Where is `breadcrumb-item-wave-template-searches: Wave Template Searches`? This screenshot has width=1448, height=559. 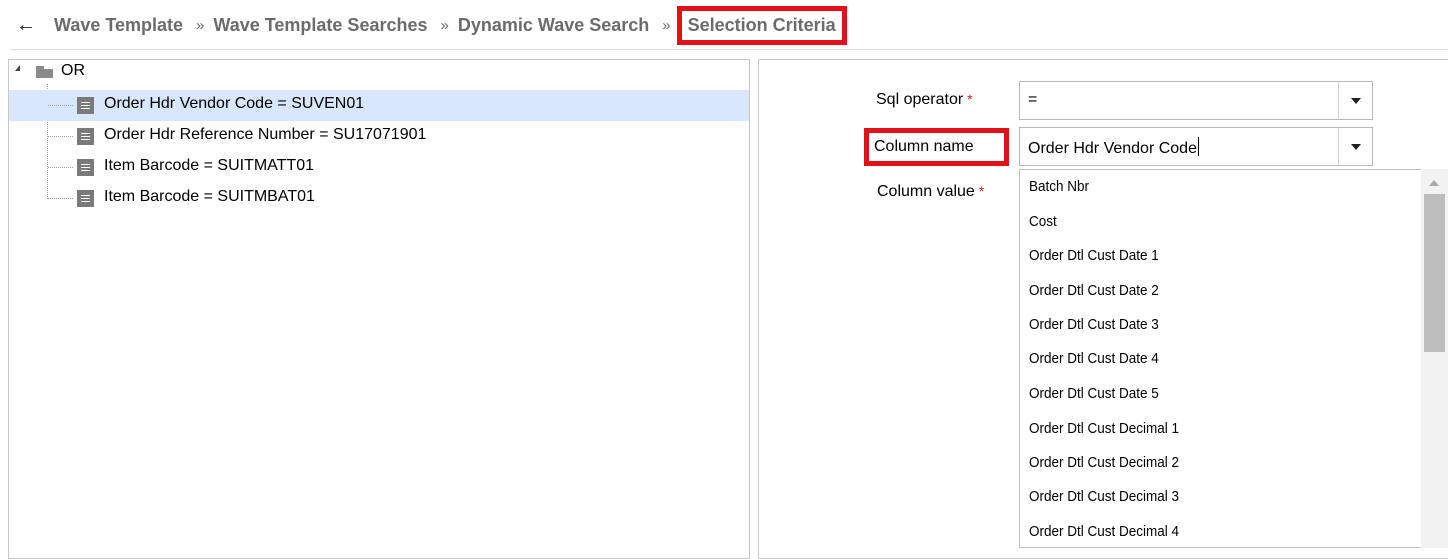
breadcrumb-item-wave-template-searches: Wave Template Searches is located at coordinates (320, 25).